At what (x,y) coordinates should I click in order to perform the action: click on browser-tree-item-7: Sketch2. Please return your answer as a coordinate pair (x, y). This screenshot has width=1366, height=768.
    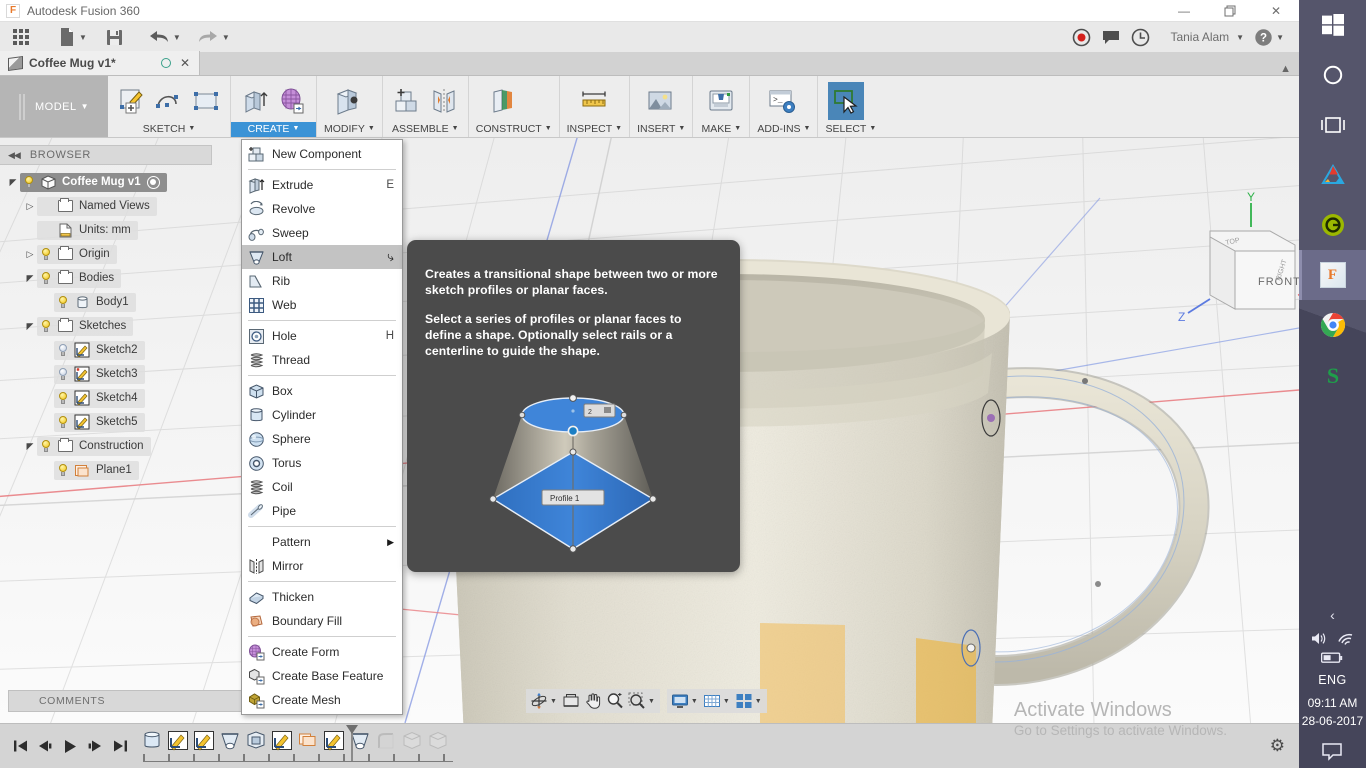
    Looking at the image, I should click on (99, 350).